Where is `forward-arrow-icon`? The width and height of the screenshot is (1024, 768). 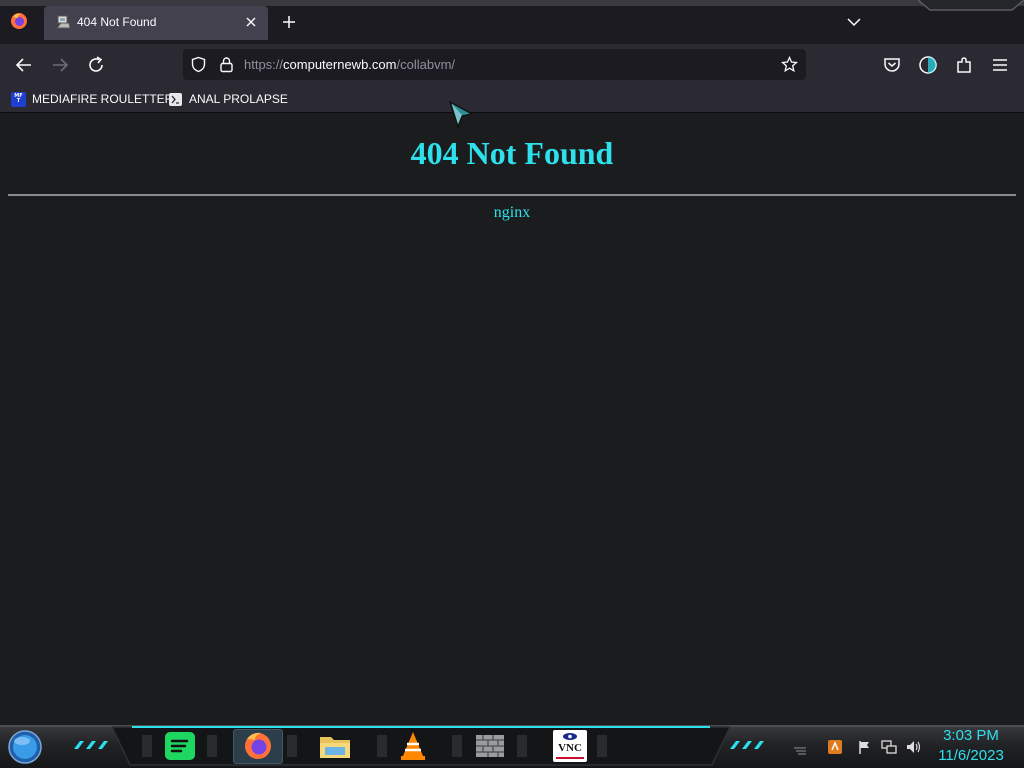 forward-arrow-icon is located at coordinates (60, 65).